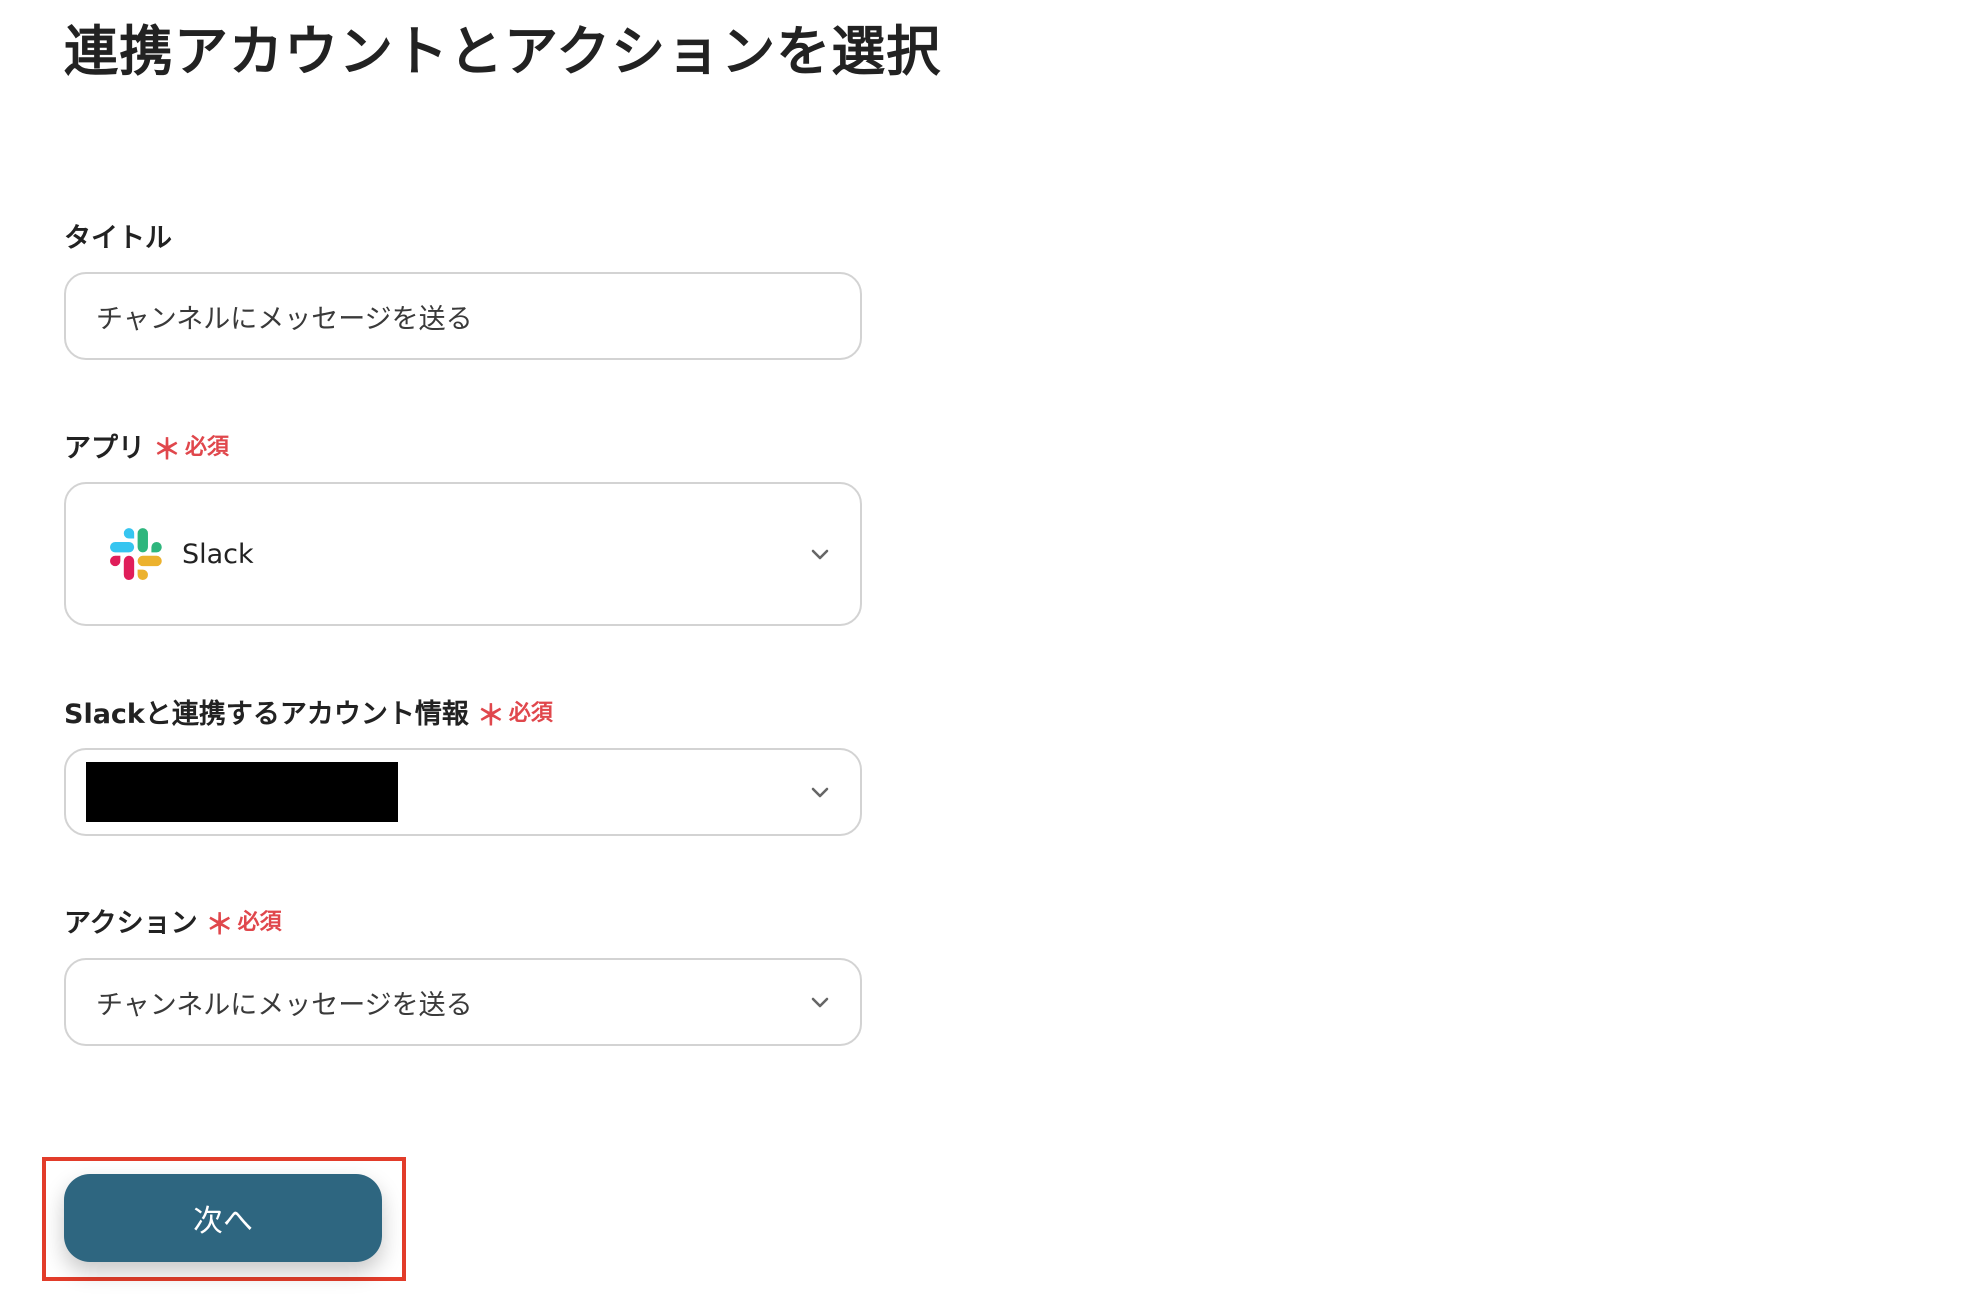 The height and width of the screenshot is (1312, 1988). Describe the element at coordinates (284, 1005) in the screenshot. I see `action-select-value: チャンネルにメッセージを送る` at that location.